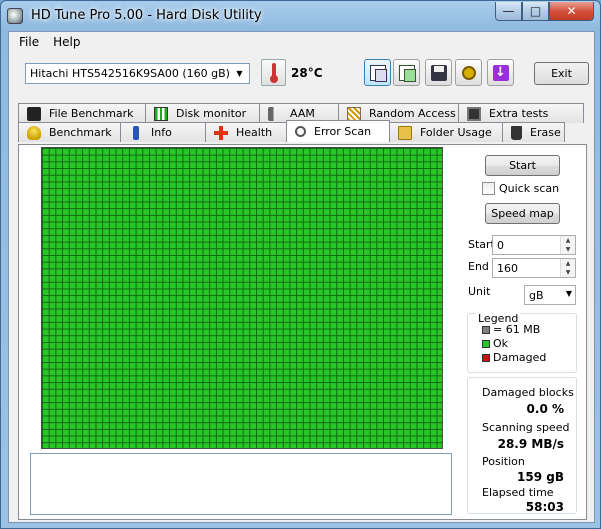  What do you see at coordinates (446, 132) in the screenshot?
I see `tab-folder-usage: Folder Usage` at bounding box center [446, 132].